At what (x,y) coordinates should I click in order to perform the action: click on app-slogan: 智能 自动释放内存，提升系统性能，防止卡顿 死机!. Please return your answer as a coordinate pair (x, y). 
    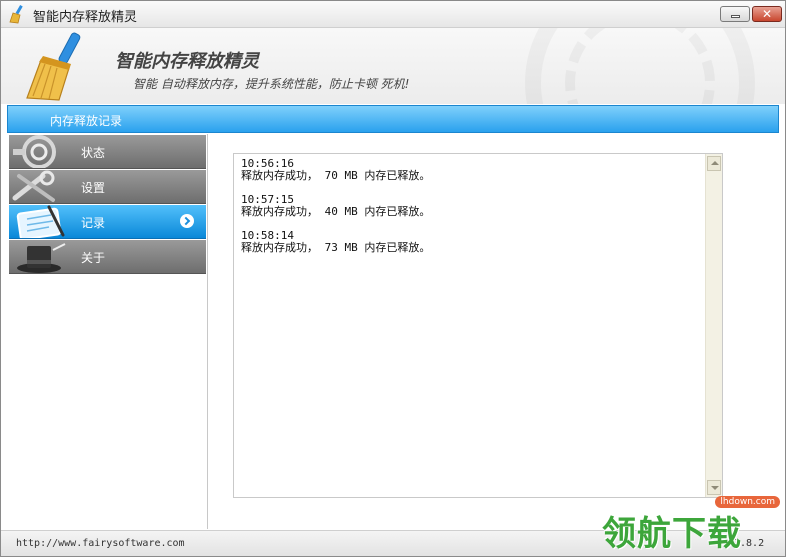
    Looking at the image, I should click on (271, 84).